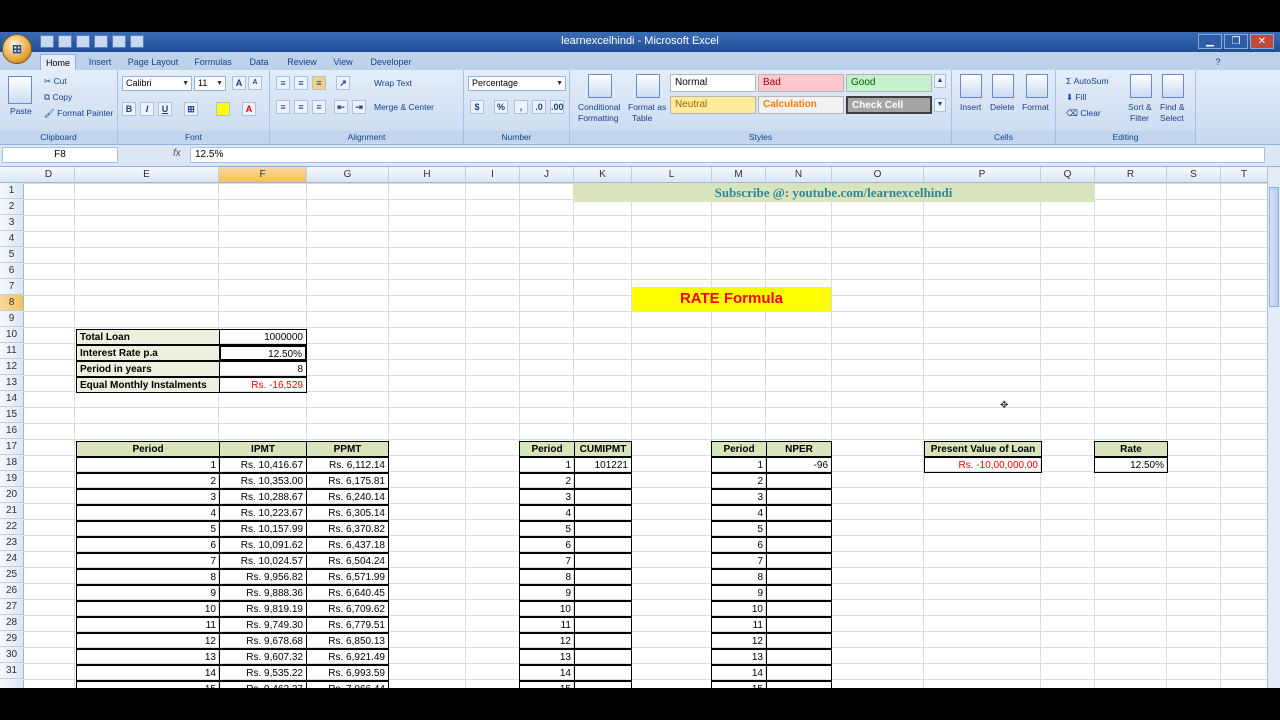 The height and width of the screenshot is (720, 1280). I want to click on align-center-icon: ≡, so click(301, 107).